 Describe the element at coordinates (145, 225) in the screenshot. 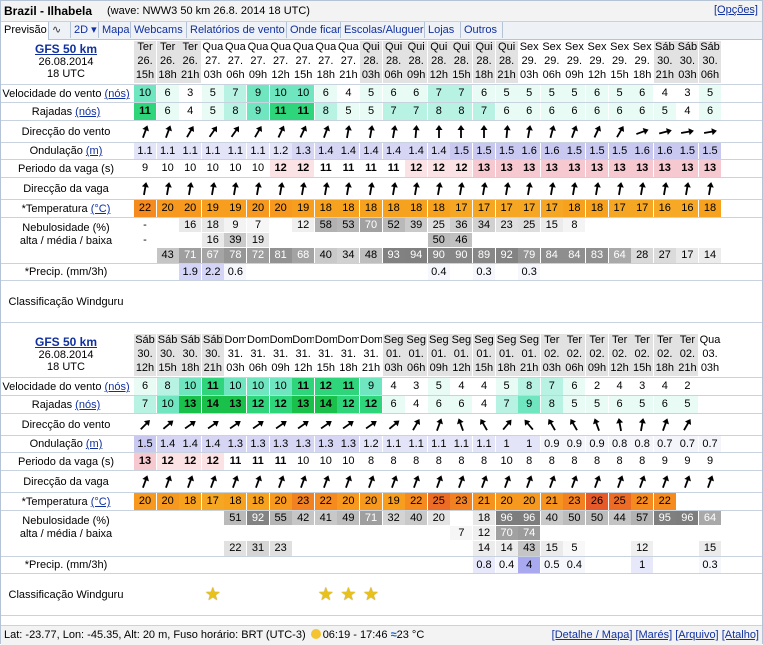

I see `cell-cloud_high: -` at that location.